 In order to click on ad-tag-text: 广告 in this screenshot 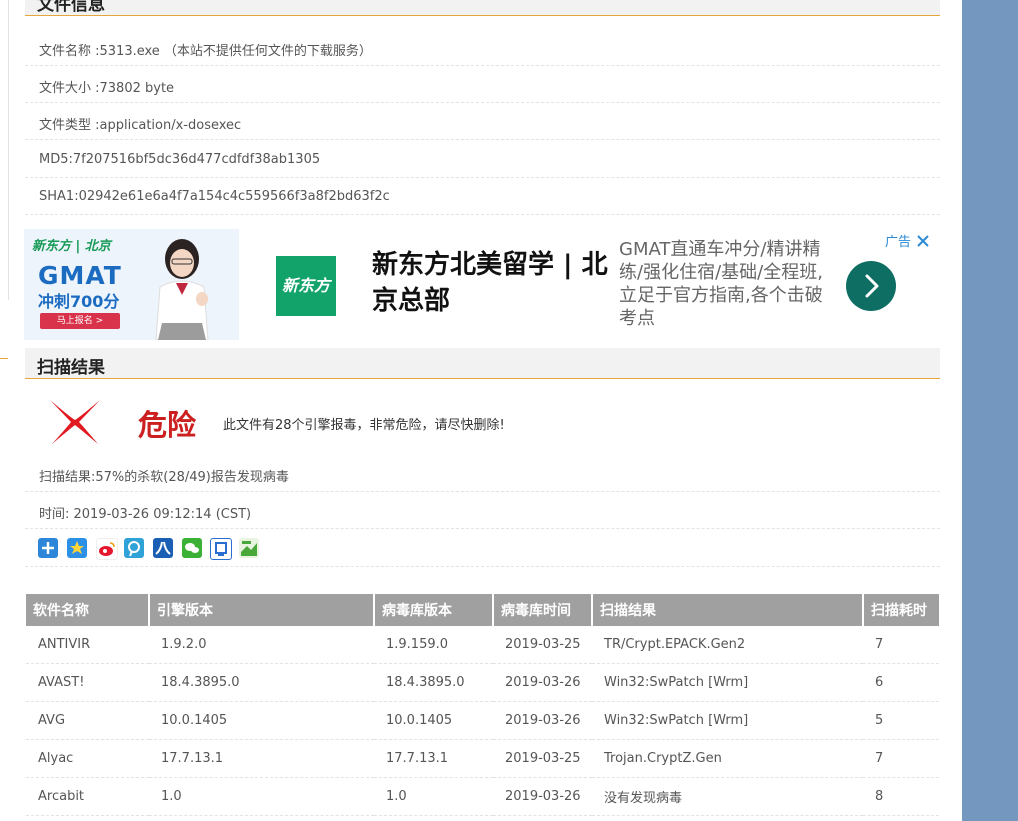, I will do `click(898, 242)`.